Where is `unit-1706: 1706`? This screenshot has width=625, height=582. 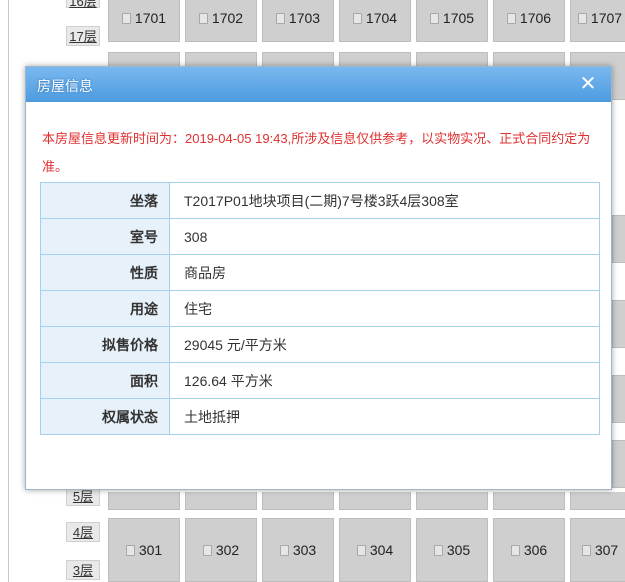
unit-1706: 1706 is located at coordinates (529, 21).